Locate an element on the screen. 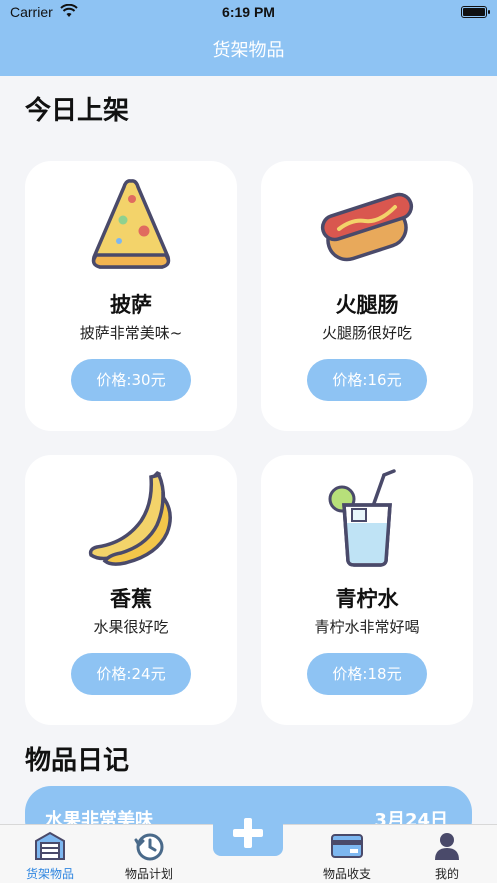 Image resolution: width=497 pixels, height=883 pixels. item-card-lime-water: 青柠水 青柠水非常好喝 价格:18元 is located at coordinates (367, 590).